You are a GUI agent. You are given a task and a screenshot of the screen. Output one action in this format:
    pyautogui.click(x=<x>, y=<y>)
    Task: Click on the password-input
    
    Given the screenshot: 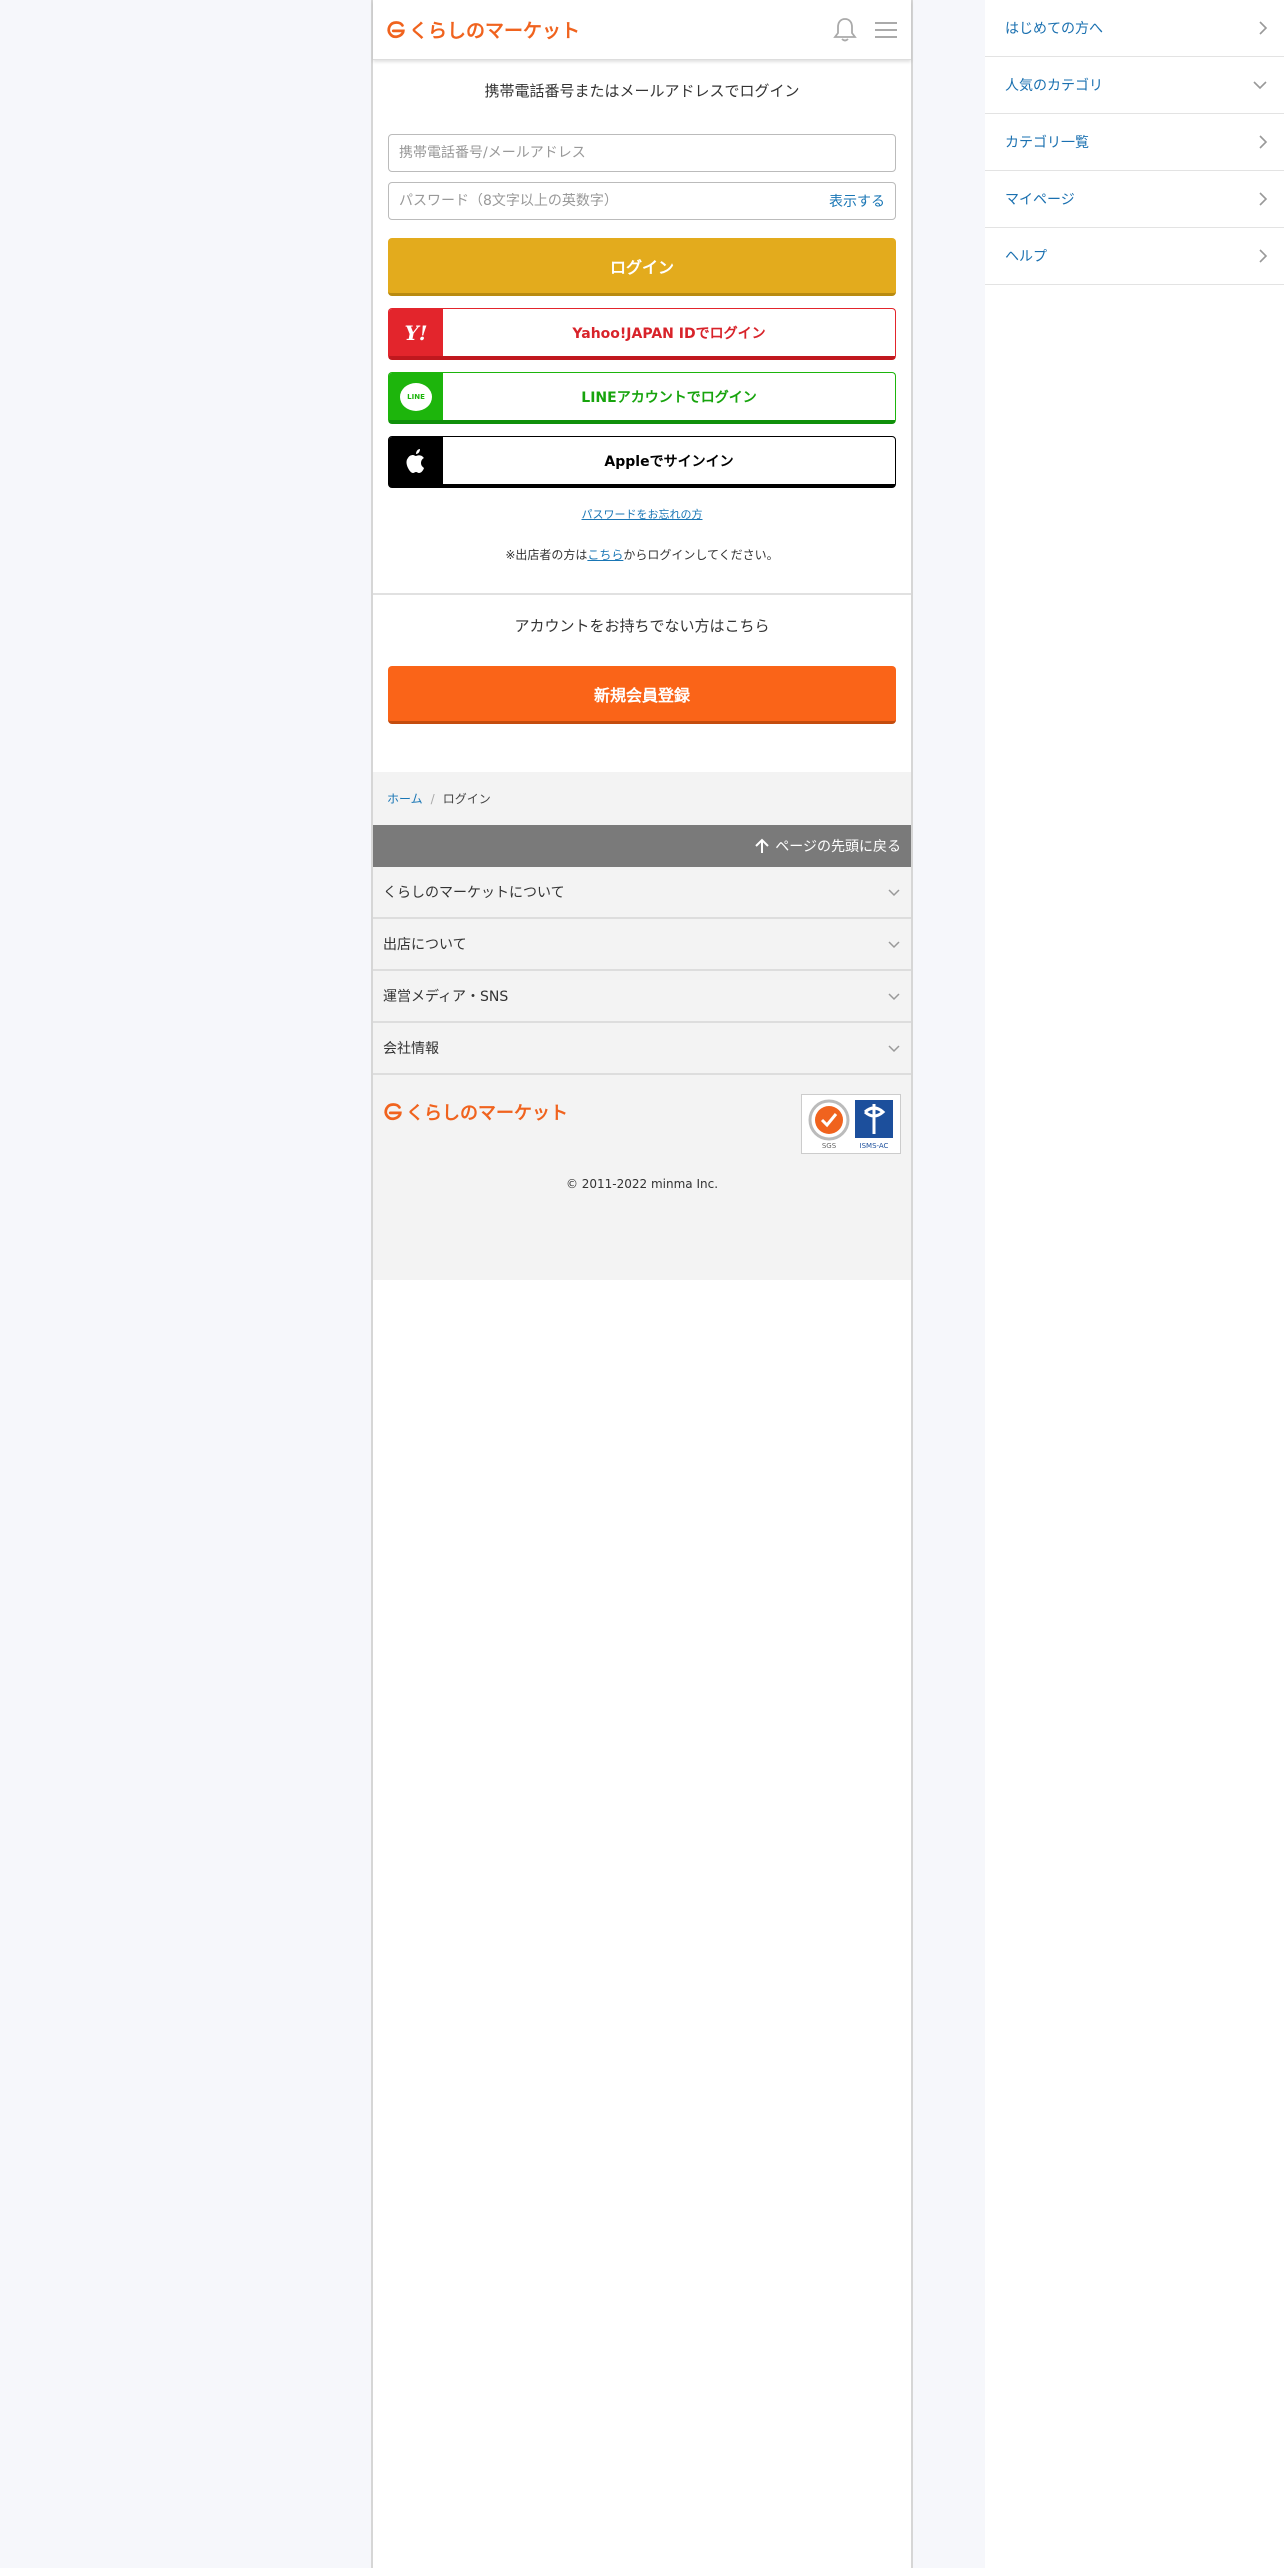 What is the action you would take?
    pyautogui.click(x=614, y=201)
    